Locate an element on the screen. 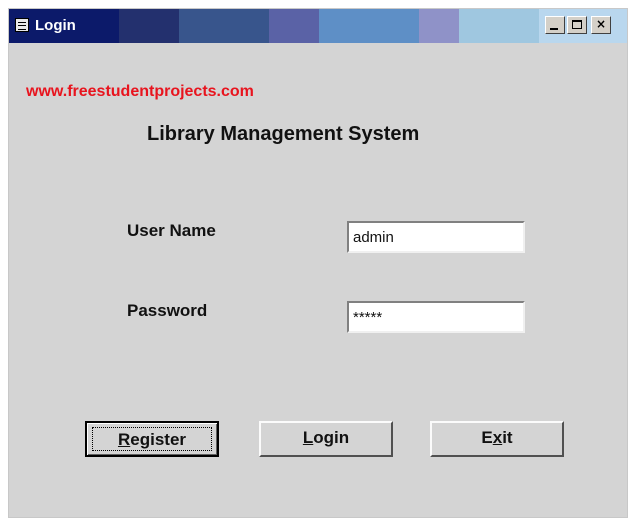 The image size is (634, 526). login-mnemonic: L is located at coordinates (308, 437).